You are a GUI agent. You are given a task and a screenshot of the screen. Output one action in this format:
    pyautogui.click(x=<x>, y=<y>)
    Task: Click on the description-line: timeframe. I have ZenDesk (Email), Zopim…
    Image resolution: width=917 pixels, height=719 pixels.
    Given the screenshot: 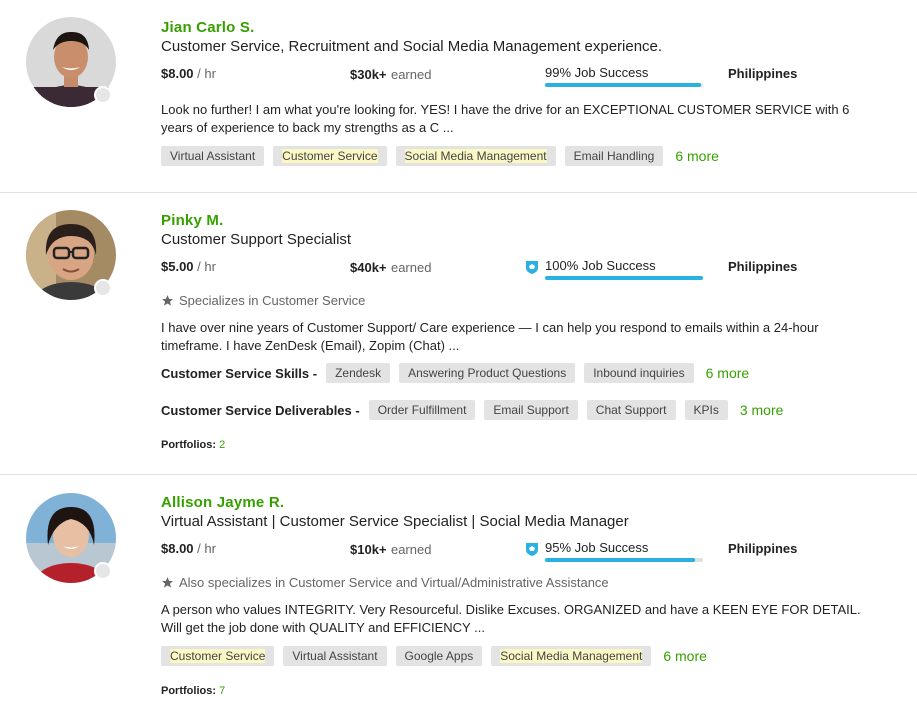 What is the action you would take?
    pyautogui.click(x=310, y=345)
    